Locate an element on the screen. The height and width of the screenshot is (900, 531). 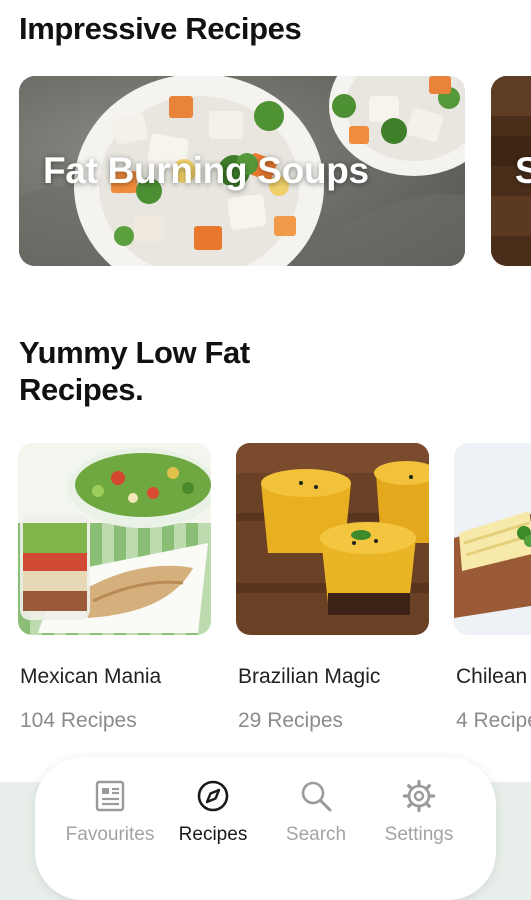
compass-icon is located at coordinates (213, 796).